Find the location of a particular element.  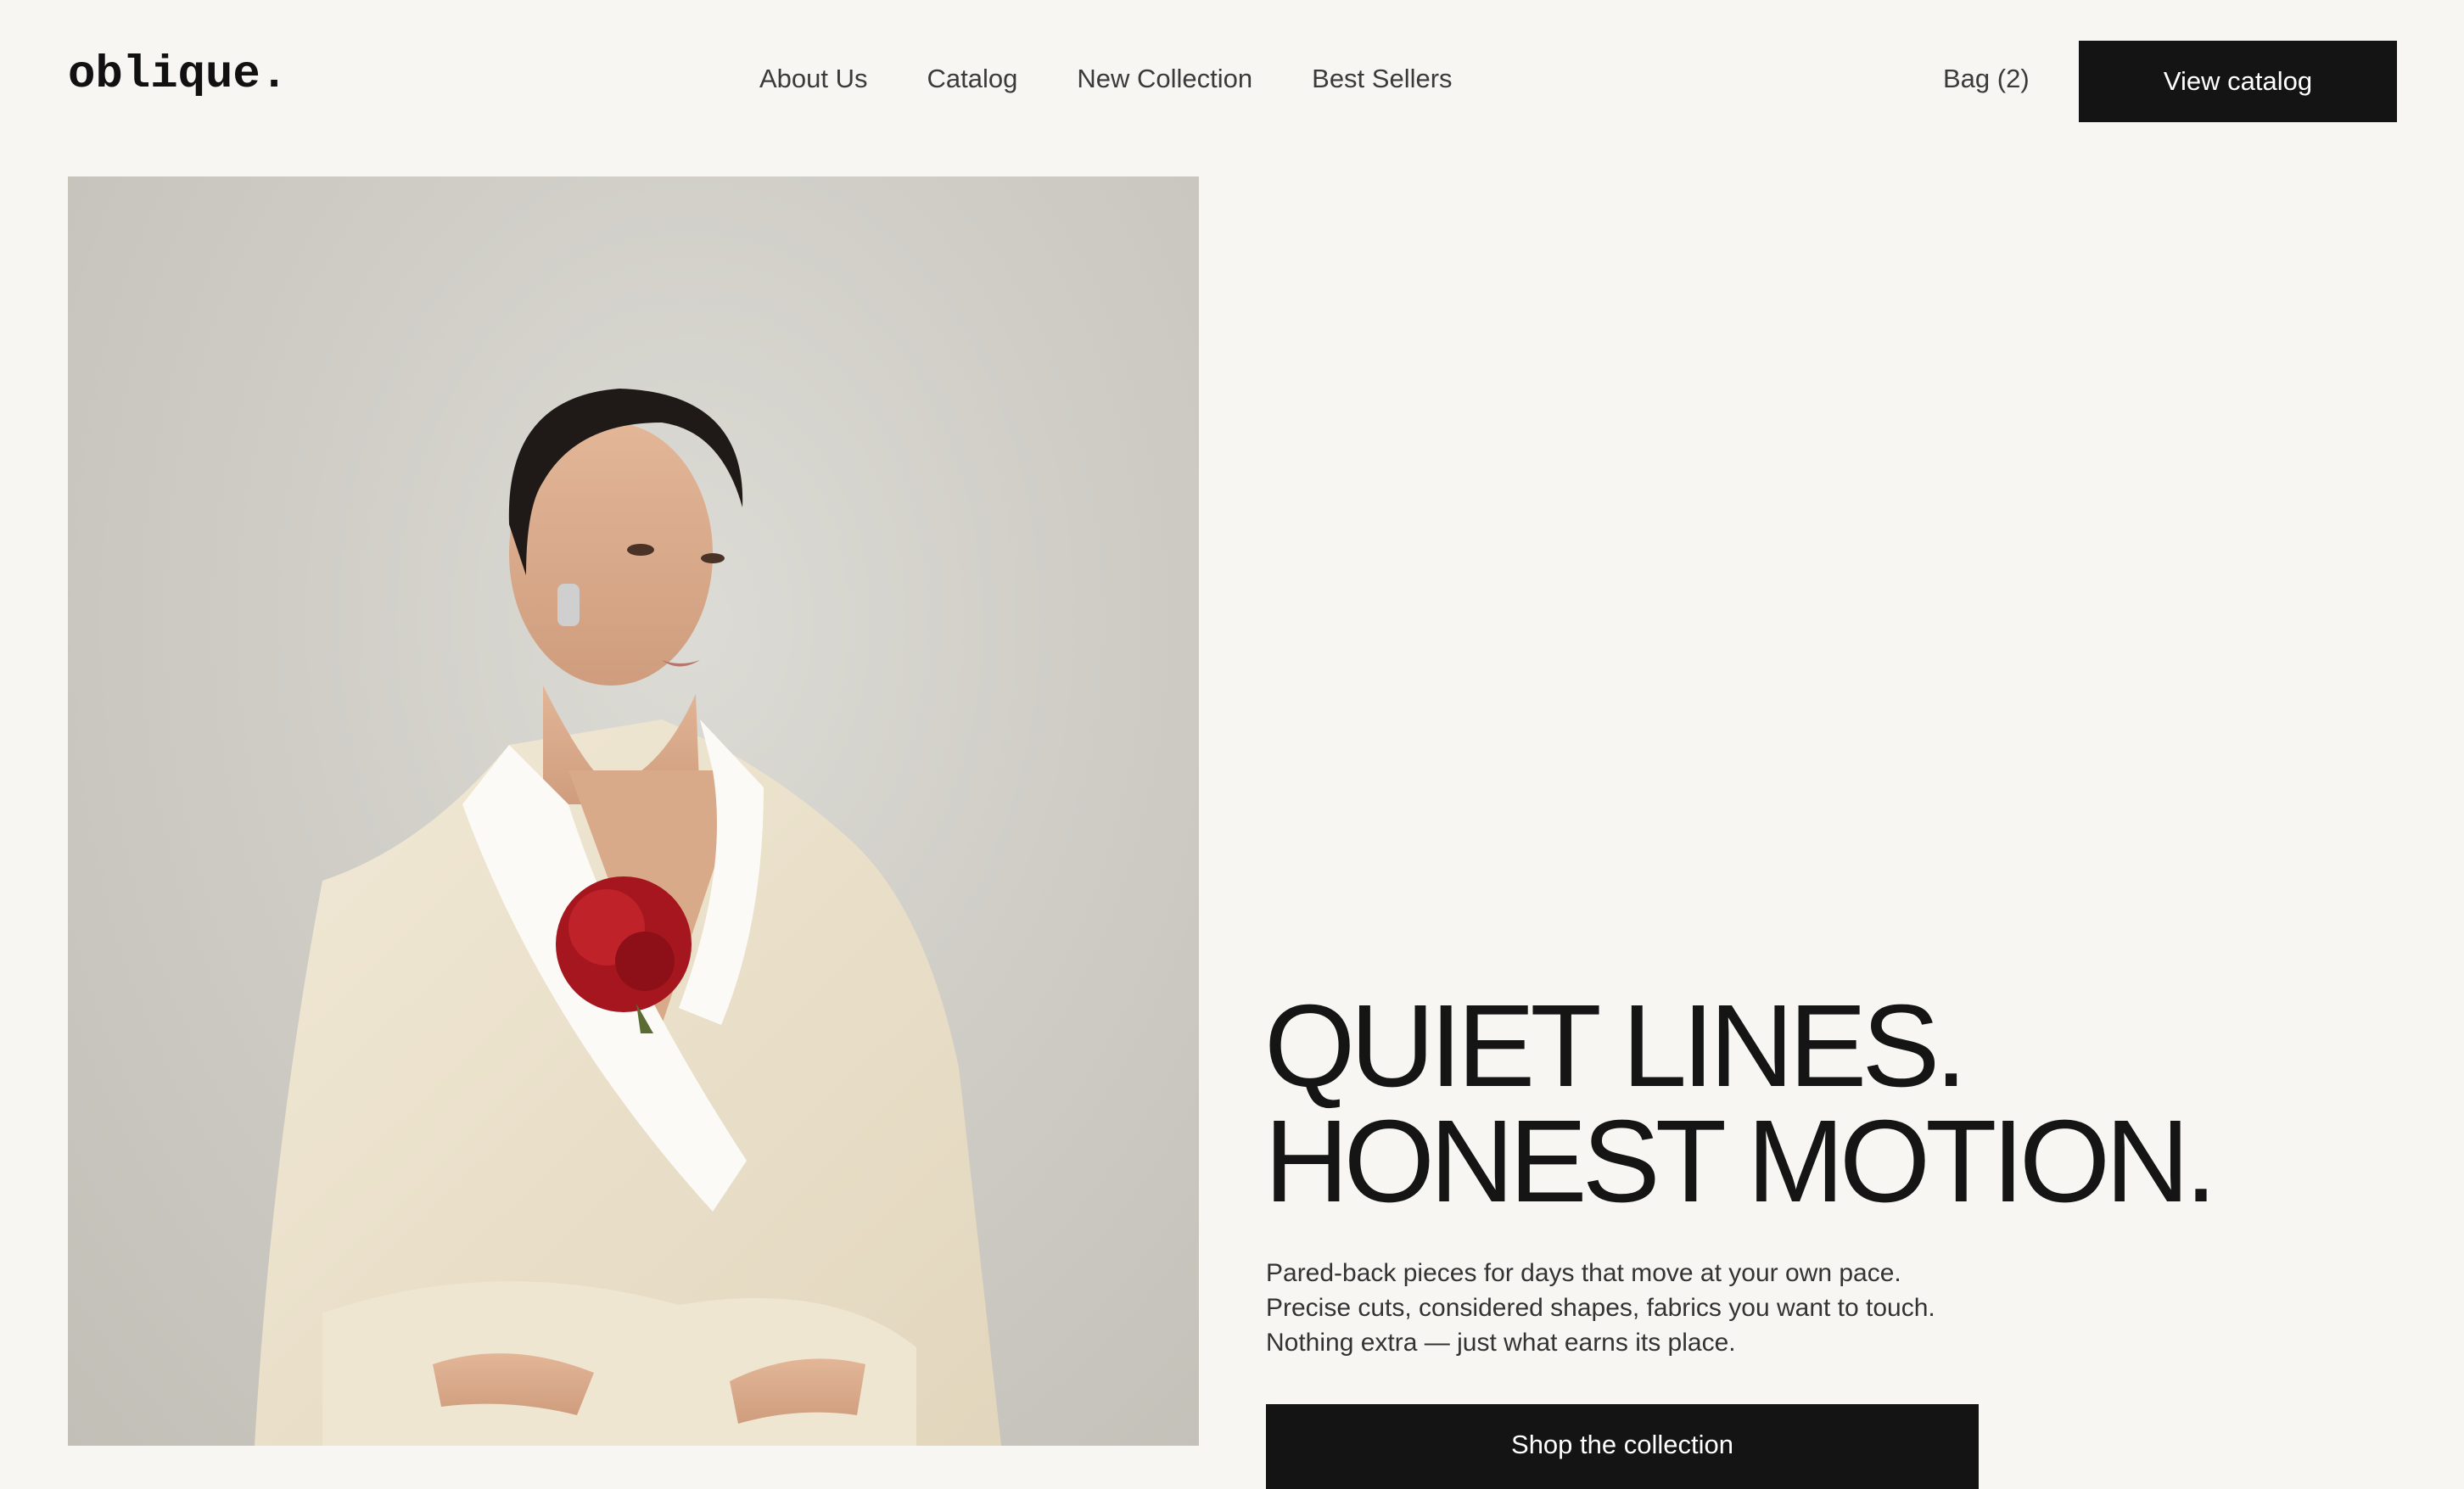

nav-item-about-us: About Us is located at coordinates (814, 79).